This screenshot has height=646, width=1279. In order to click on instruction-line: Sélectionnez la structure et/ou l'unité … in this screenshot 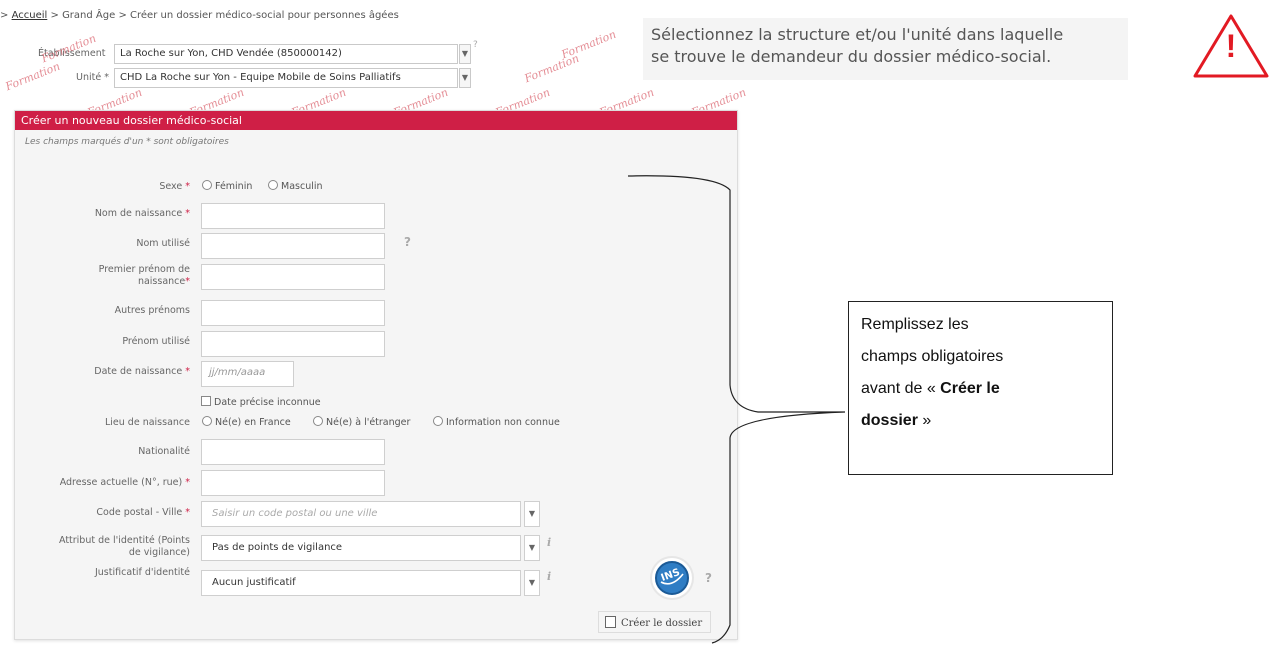, I will do `click(857, 34)`.